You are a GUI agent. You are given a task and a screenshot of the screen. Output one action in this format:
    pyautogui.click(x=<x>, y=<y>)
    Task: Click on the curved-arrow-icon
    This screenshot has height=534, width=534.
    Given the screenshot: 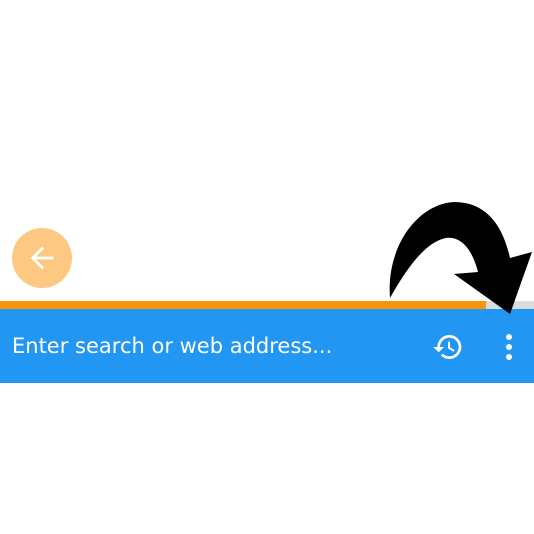 What is the action you would take?
    pyautogui.click(x=460, y=258)
    